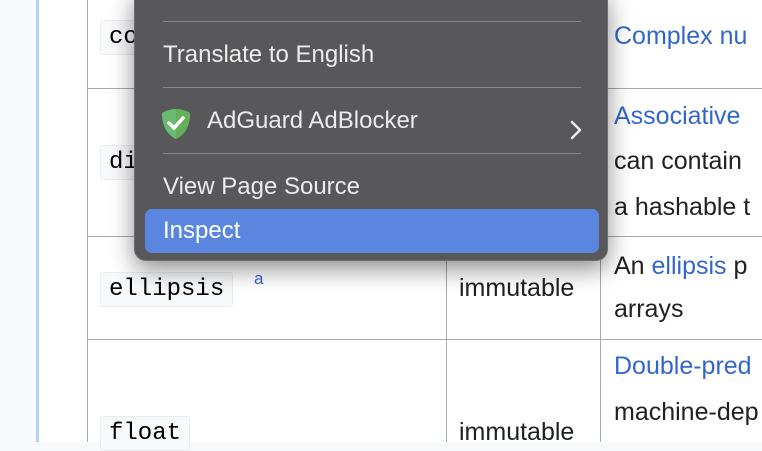 This screenshot has height=451, width=762. I want to click on menu-item-adguard: AdGuard AdBlocker, so click(372, 121).